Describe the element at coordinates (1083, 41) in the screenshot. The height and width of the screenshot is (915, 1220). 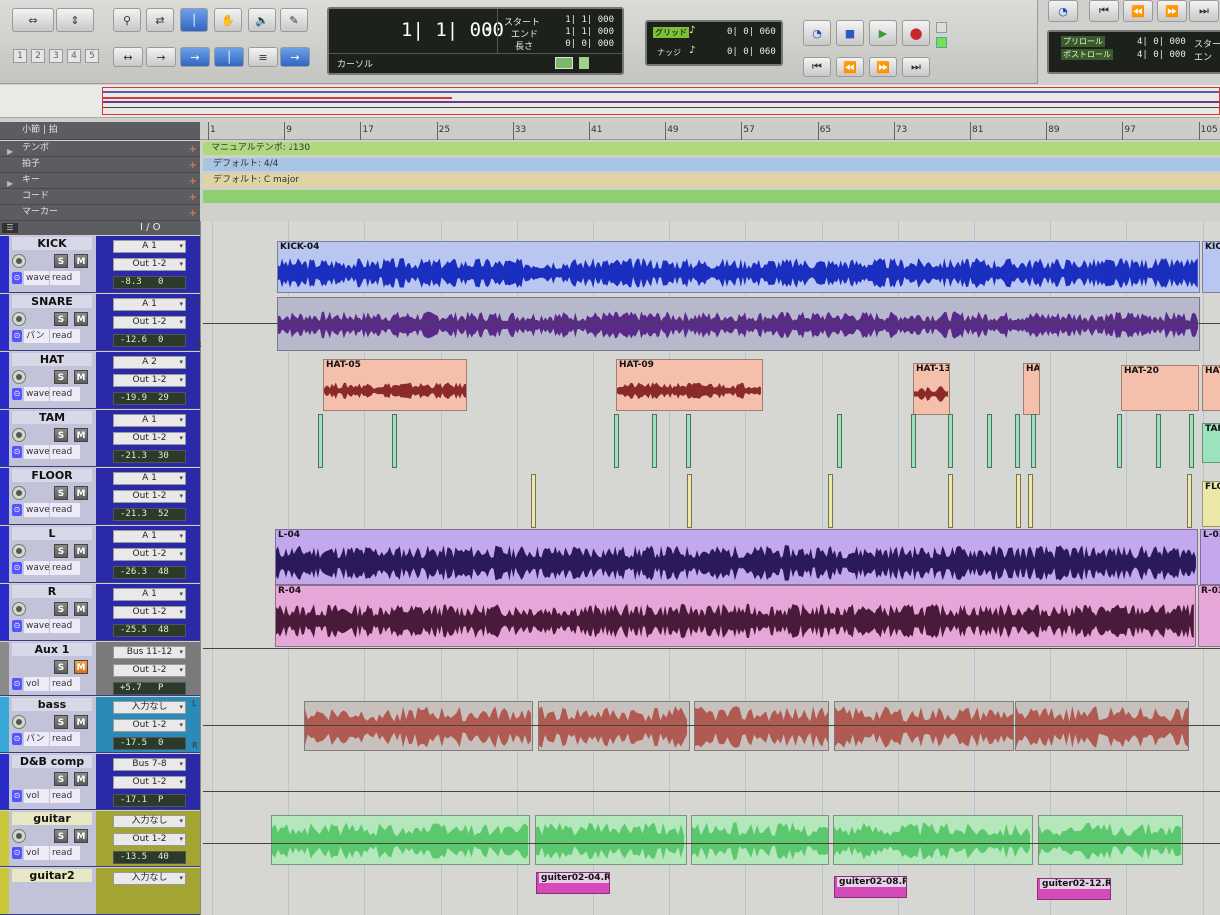
I see `preroll-label: プリロール` at that location.